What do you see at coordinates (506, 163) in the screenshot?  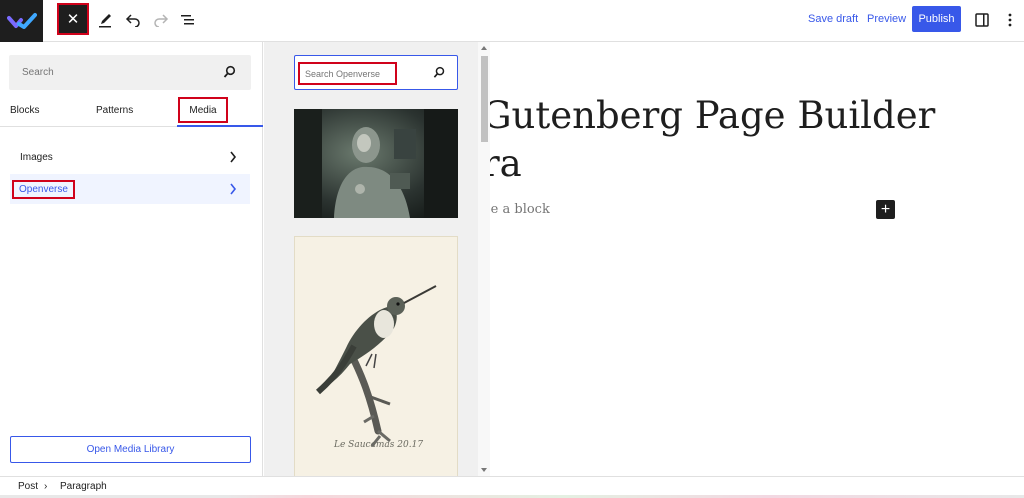 I see `post-title-line: ra` at bounding box center [506, 163].